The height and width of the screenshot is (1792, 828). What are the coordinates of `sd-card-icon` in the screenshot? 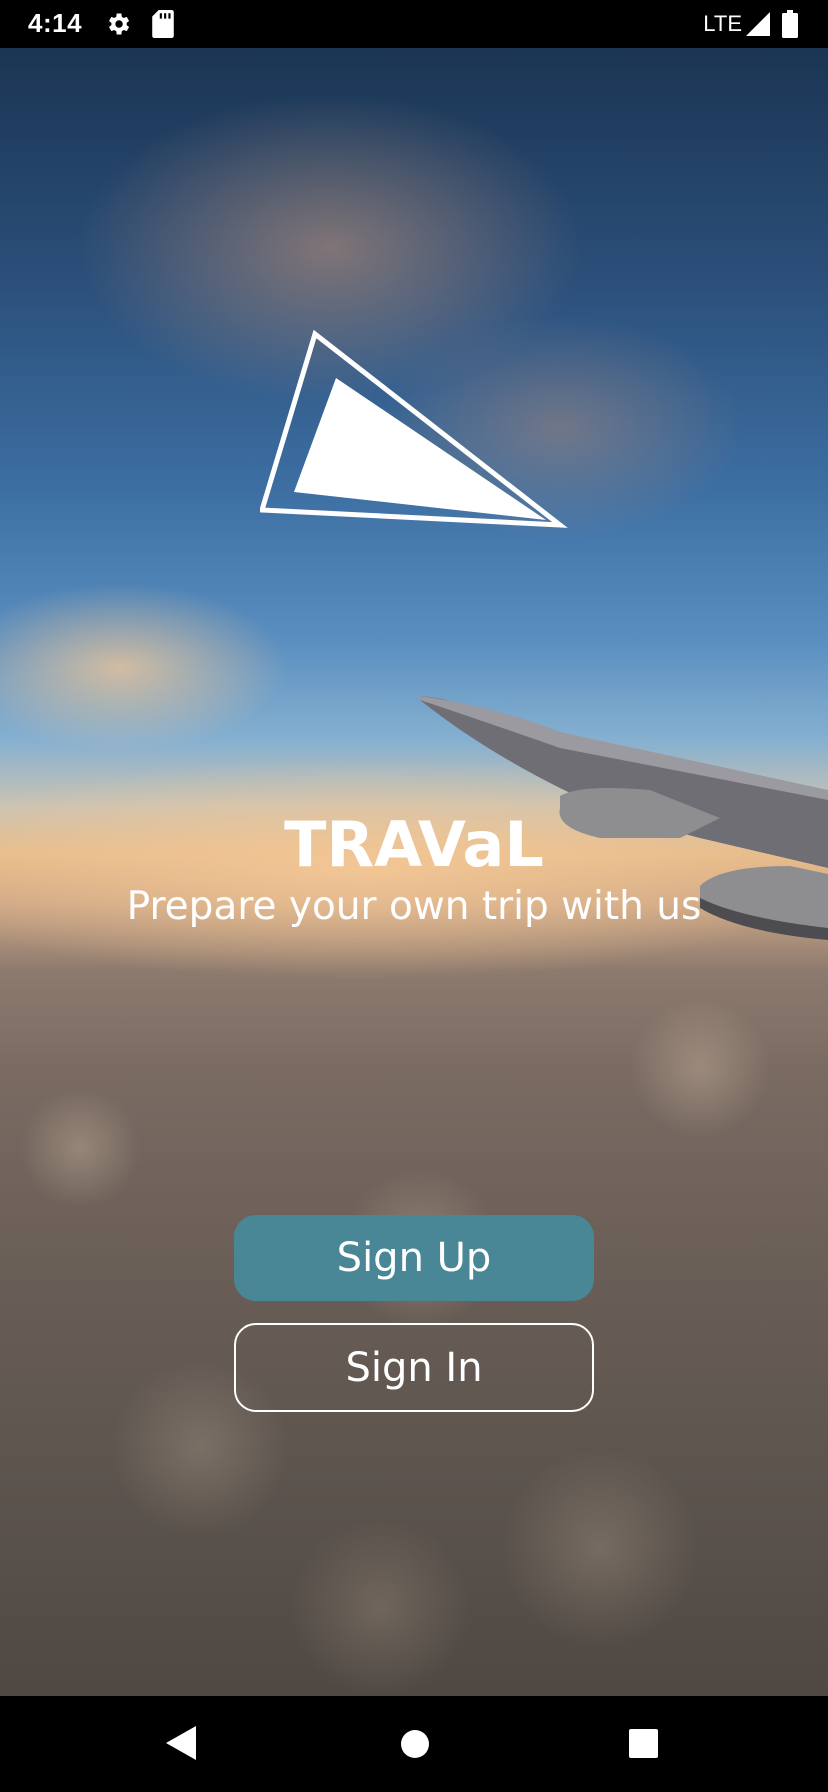 It's located at (163, 24).